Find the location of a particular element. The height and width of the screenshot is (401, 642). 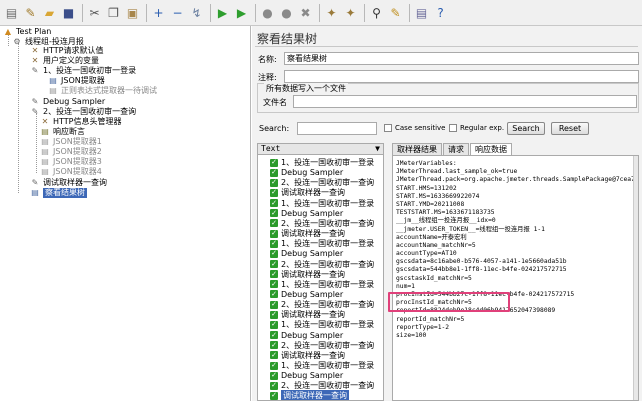

function-helper-icon: ▤ is located at coordinates (421, 12).